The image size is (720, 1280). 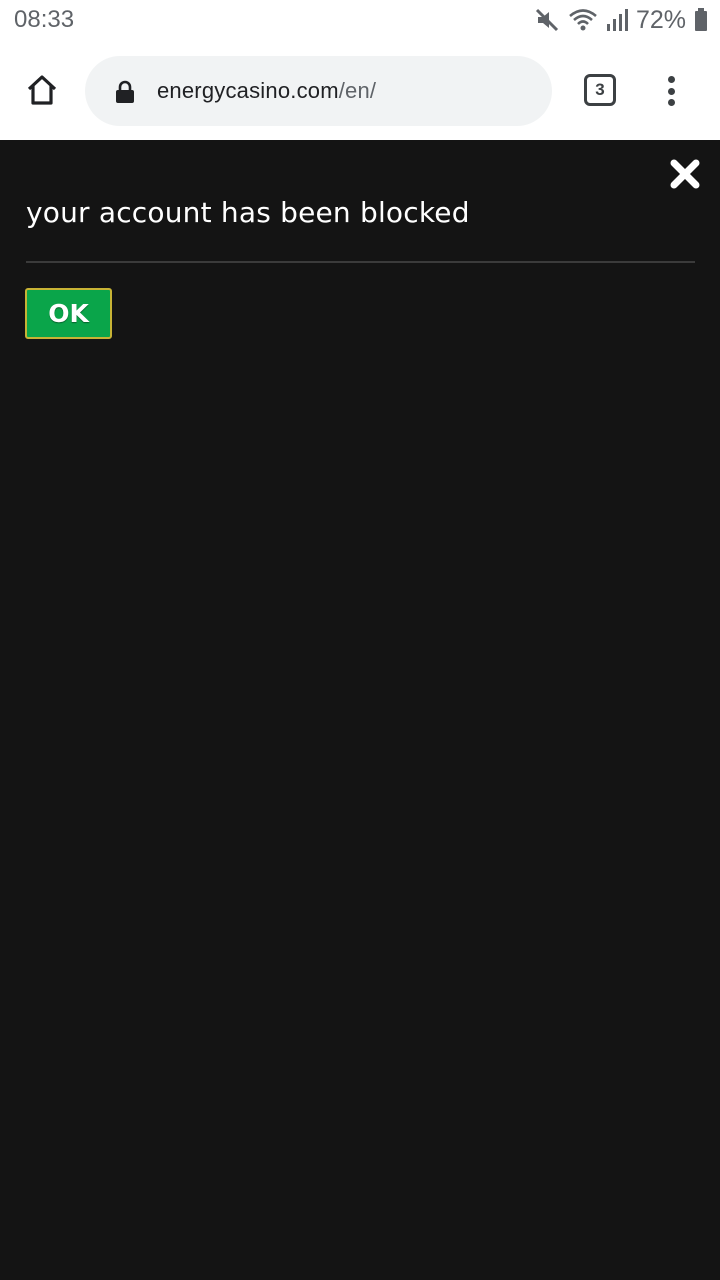 I want to click on status-icons: 72%, so click(x=621, y=20).